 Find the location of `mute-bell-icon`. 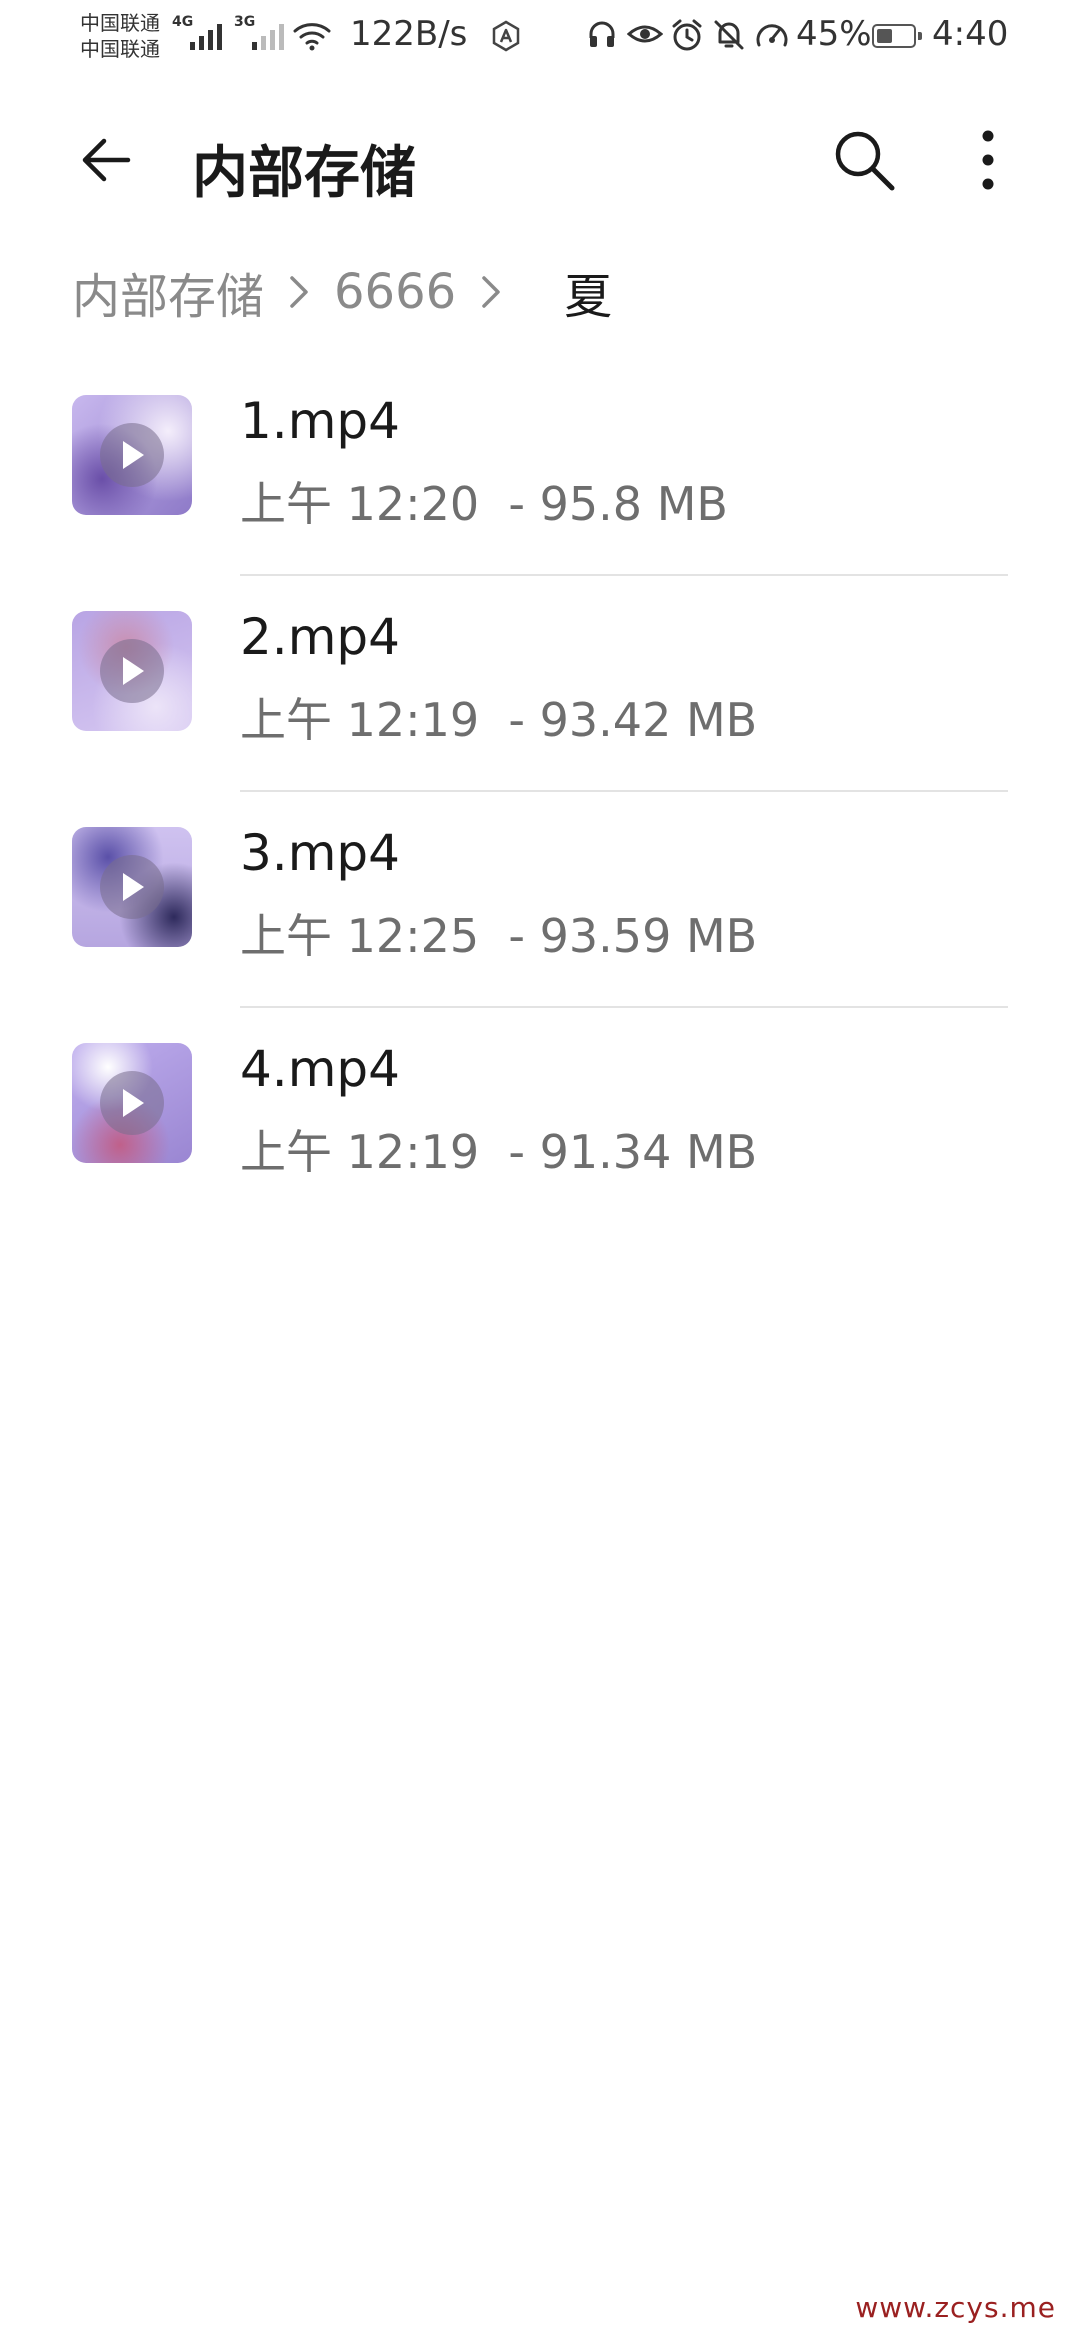

mute-bell-icon is located at coordinates (729, 35).